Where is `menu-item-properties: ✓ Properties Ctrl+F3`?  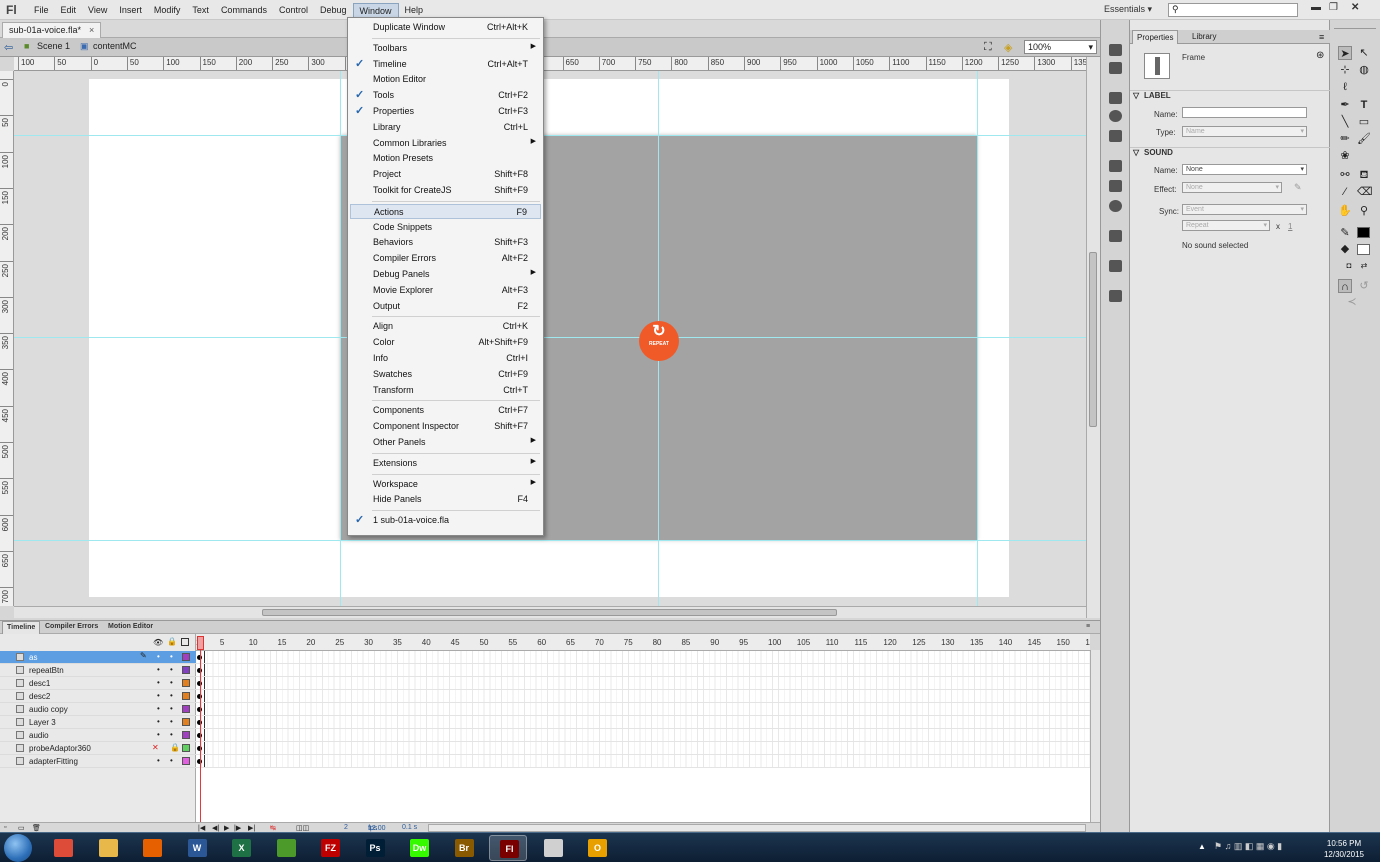
menu-item-properties: ✓ Properties Ctrl+F3 is located at coordinates (445, 111).